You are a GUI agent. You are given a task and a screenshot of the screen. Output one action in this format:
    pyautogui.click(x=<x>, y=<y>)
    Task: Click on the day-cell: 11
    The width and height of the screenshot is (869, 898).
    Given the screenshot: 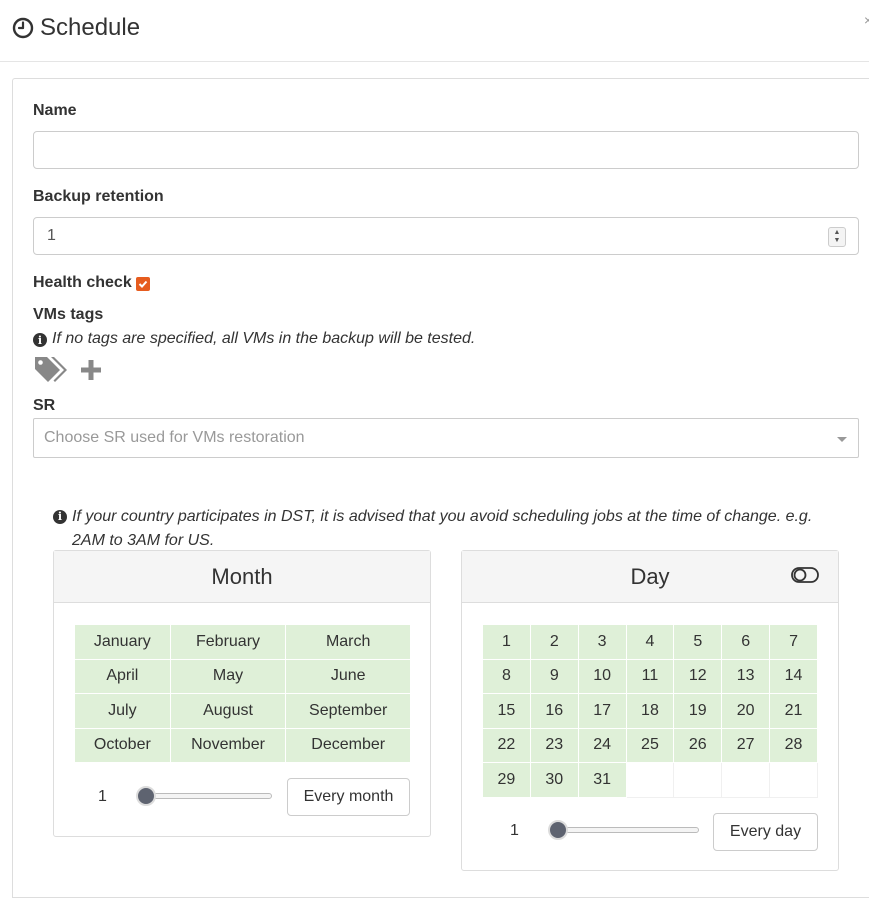 What is the action you would take?
    pyautogui.click(x=650, y=676)
    